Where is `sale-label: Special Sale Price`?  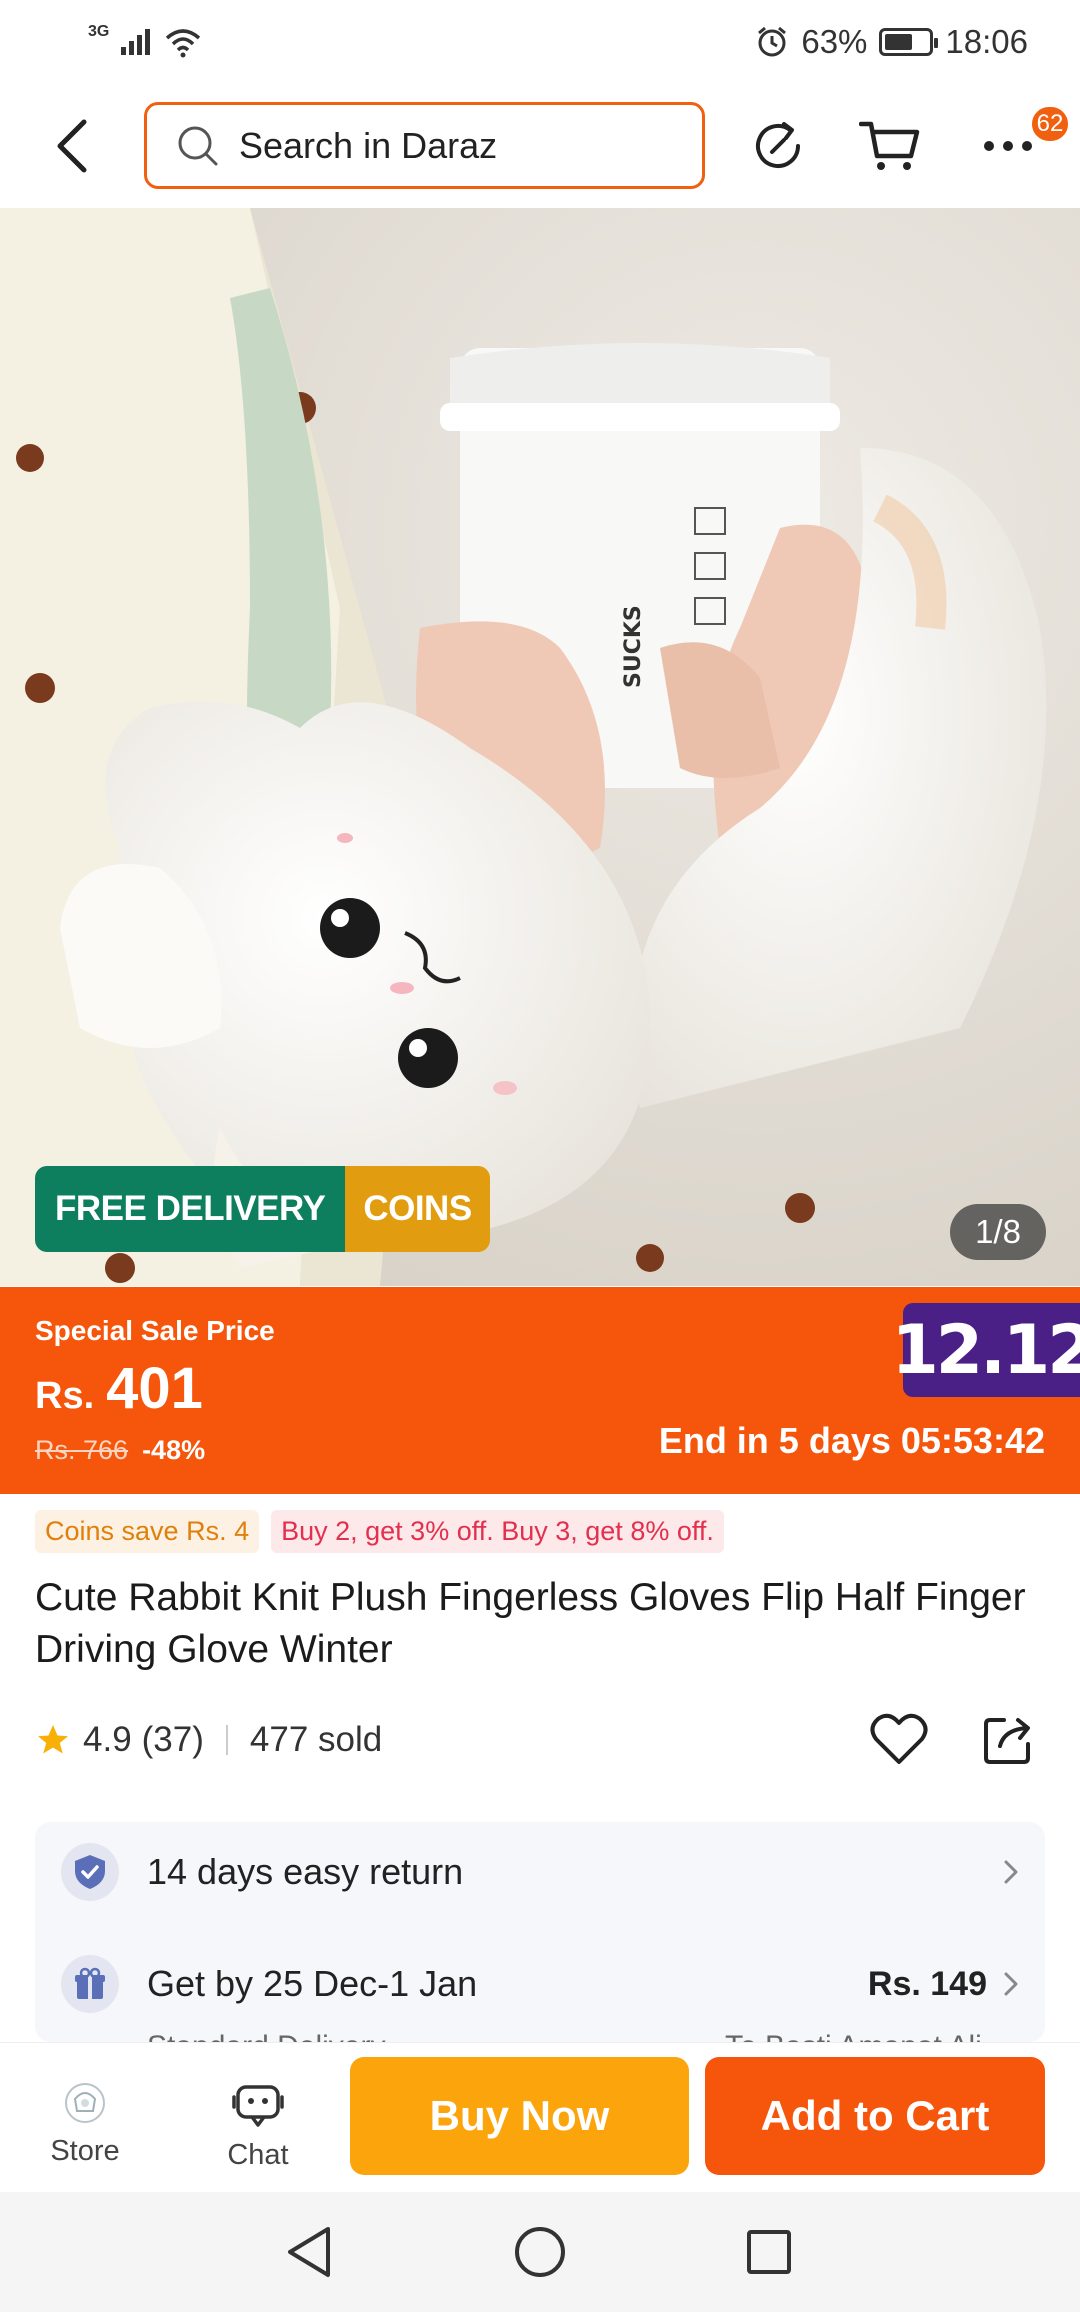 sale-label: Special Sale Price is located at coordinates (155, 1330).